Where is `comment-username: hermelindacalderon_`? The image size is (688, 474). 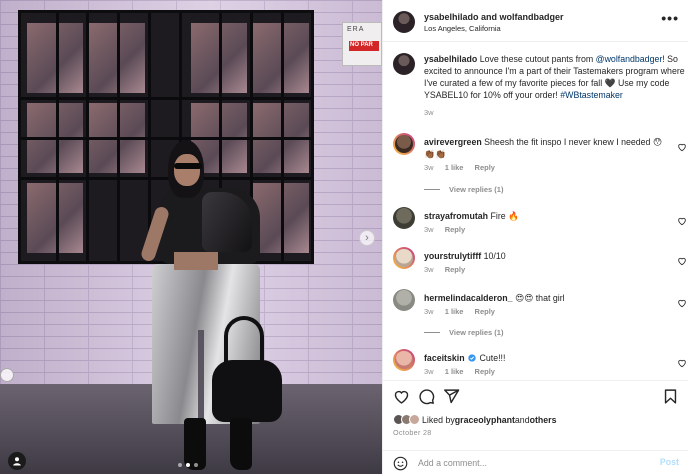
comment-username: hermelindacalderon_ is located at coordinates (468, 298).